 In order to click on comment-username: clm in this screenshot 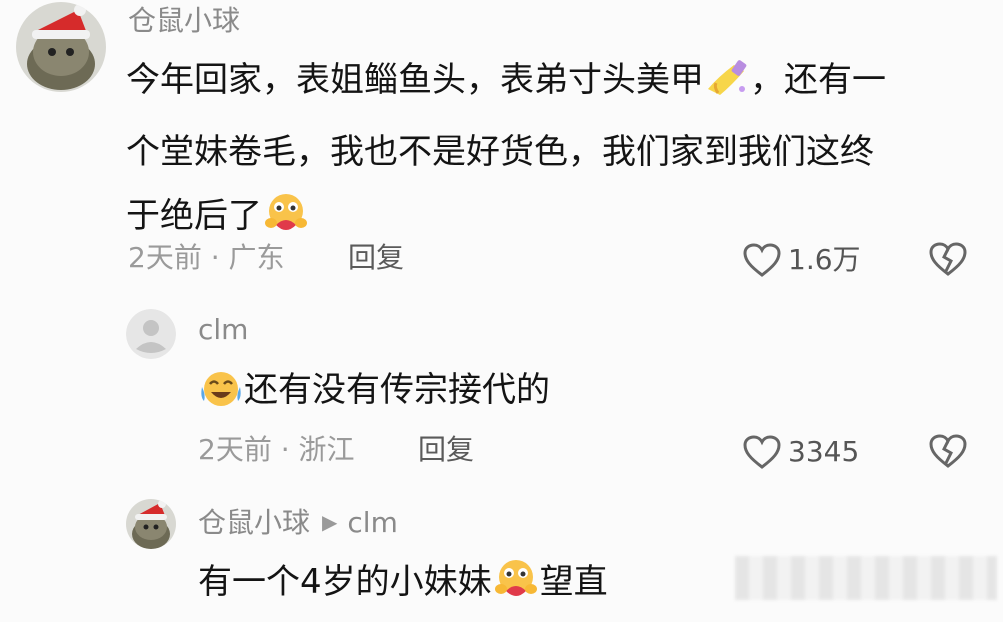, I will do `click(223, 330)`.